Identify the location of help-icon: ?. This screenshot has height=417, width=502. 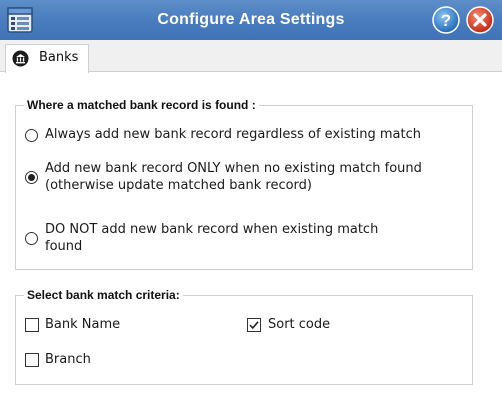
(446, 20).